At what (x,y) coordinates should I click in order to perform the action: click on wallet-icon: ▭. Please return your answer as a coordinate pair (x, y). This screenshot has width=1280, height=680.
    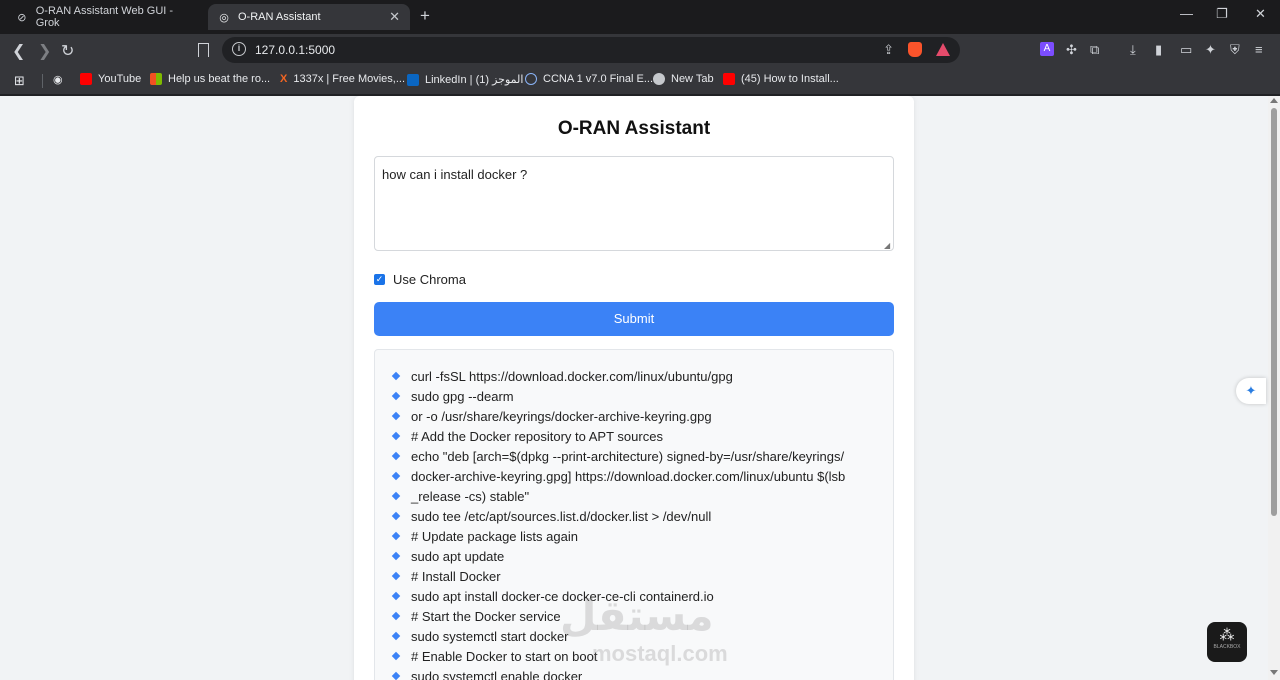
    Looking at the image, I should click on (1186, 50).